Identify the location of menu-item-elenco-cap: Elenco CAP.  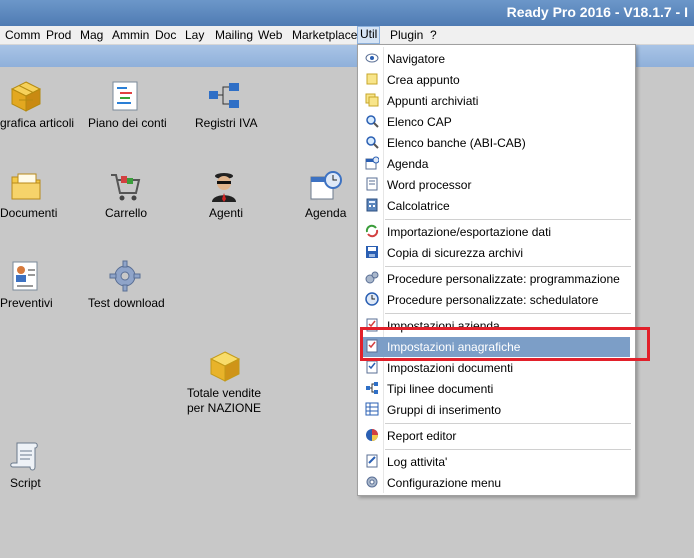
(496, 122).